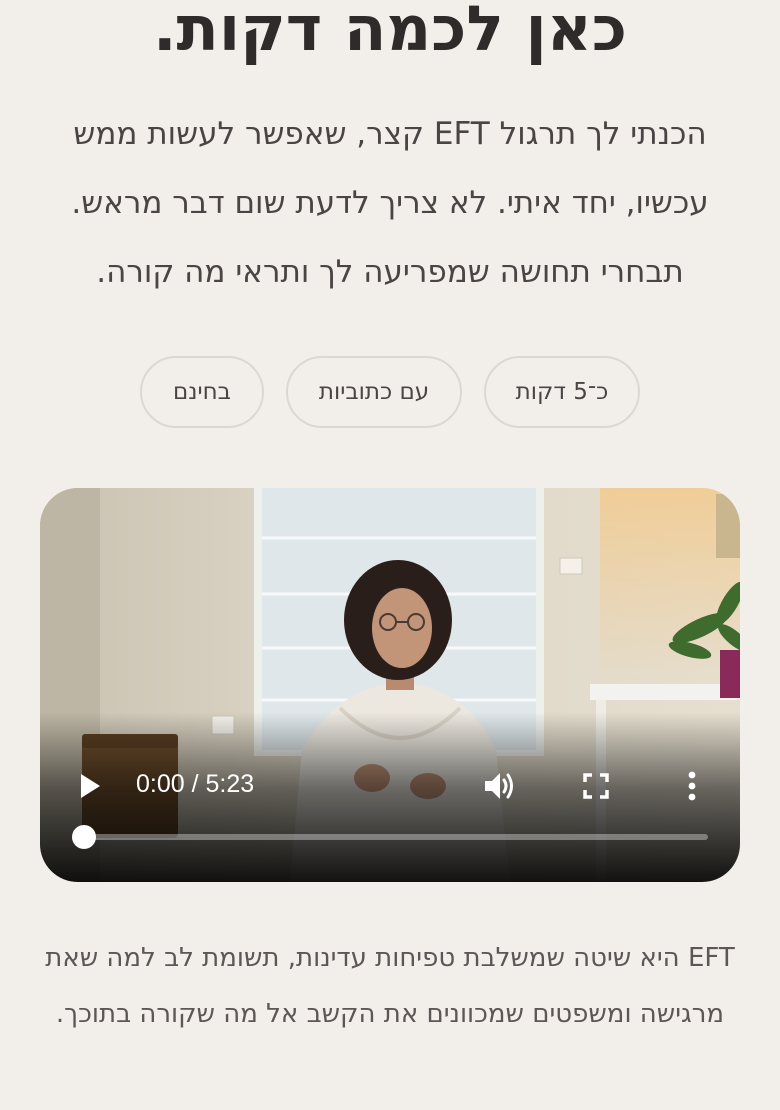 This screenshot has height=1110, width=780. I want to click on play-button, so click(90, 786).